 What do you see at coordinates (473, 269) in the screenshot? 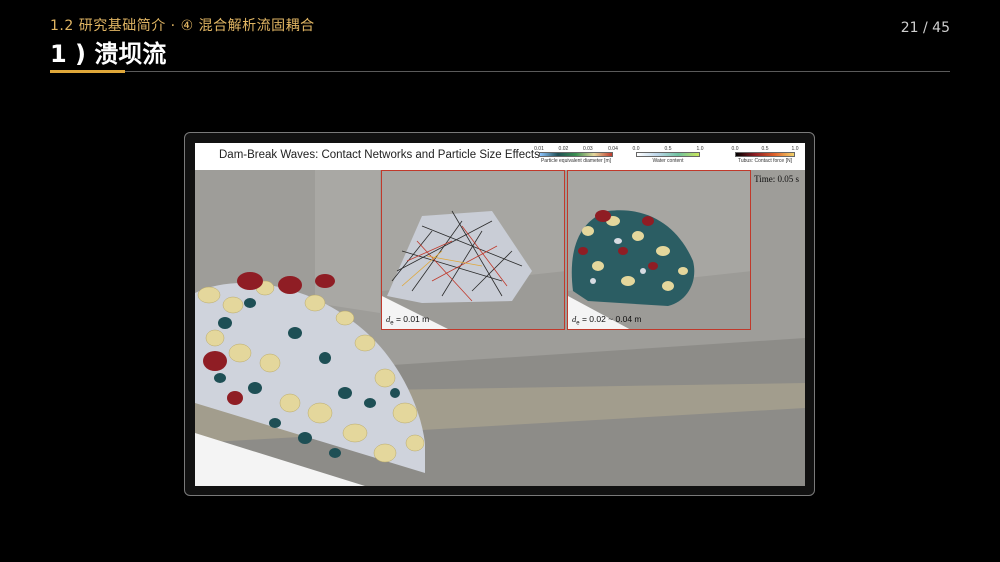
I see `contact-network-graphic` at bounding box center [473, 269].